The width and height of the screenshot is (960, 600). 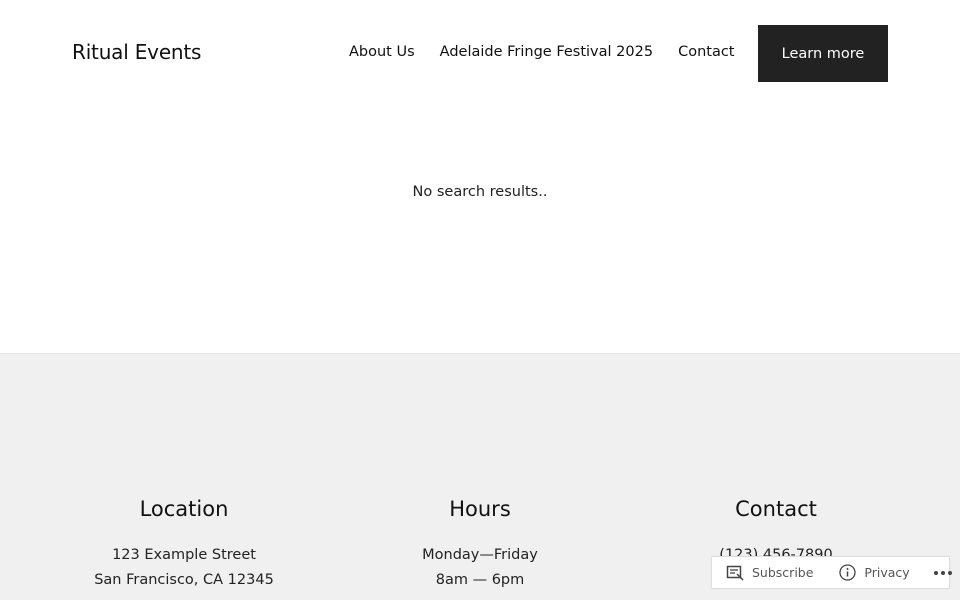 What do you see at coordinates (480, 580) in the screenshot?
I see `hours-line-2: 8am — 6pm` at bounding box center [480, 580].